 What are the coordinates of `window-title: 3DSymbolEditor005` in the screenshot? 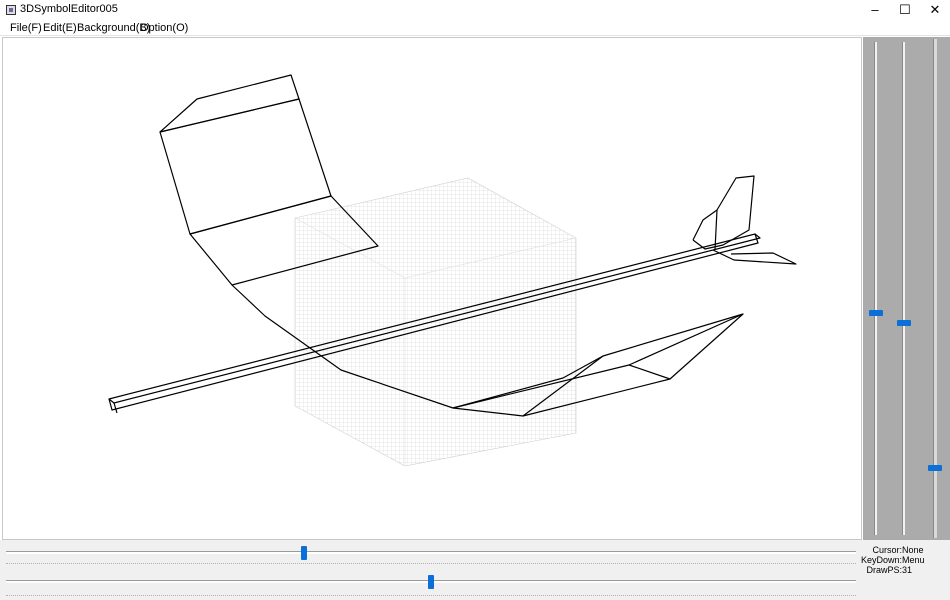 It's located at (69, 9).